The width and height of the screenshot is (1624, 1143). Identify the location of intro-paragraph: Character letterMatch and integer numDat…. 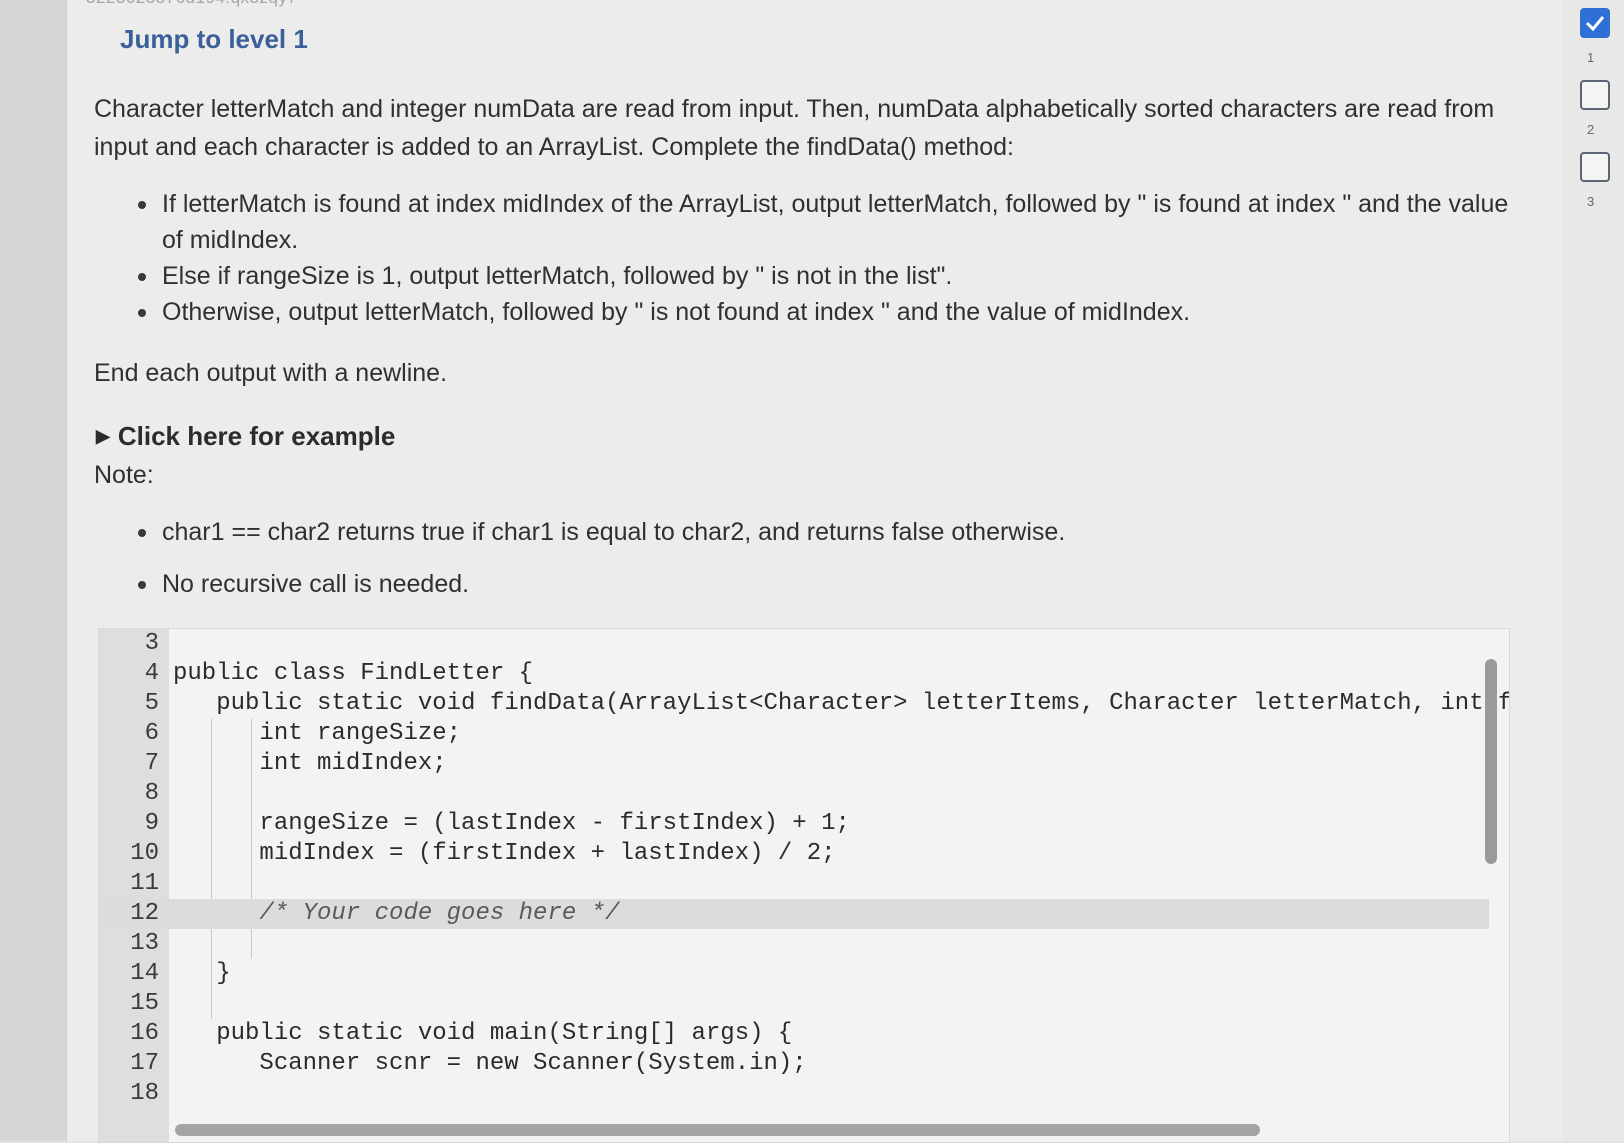
(794, 128).